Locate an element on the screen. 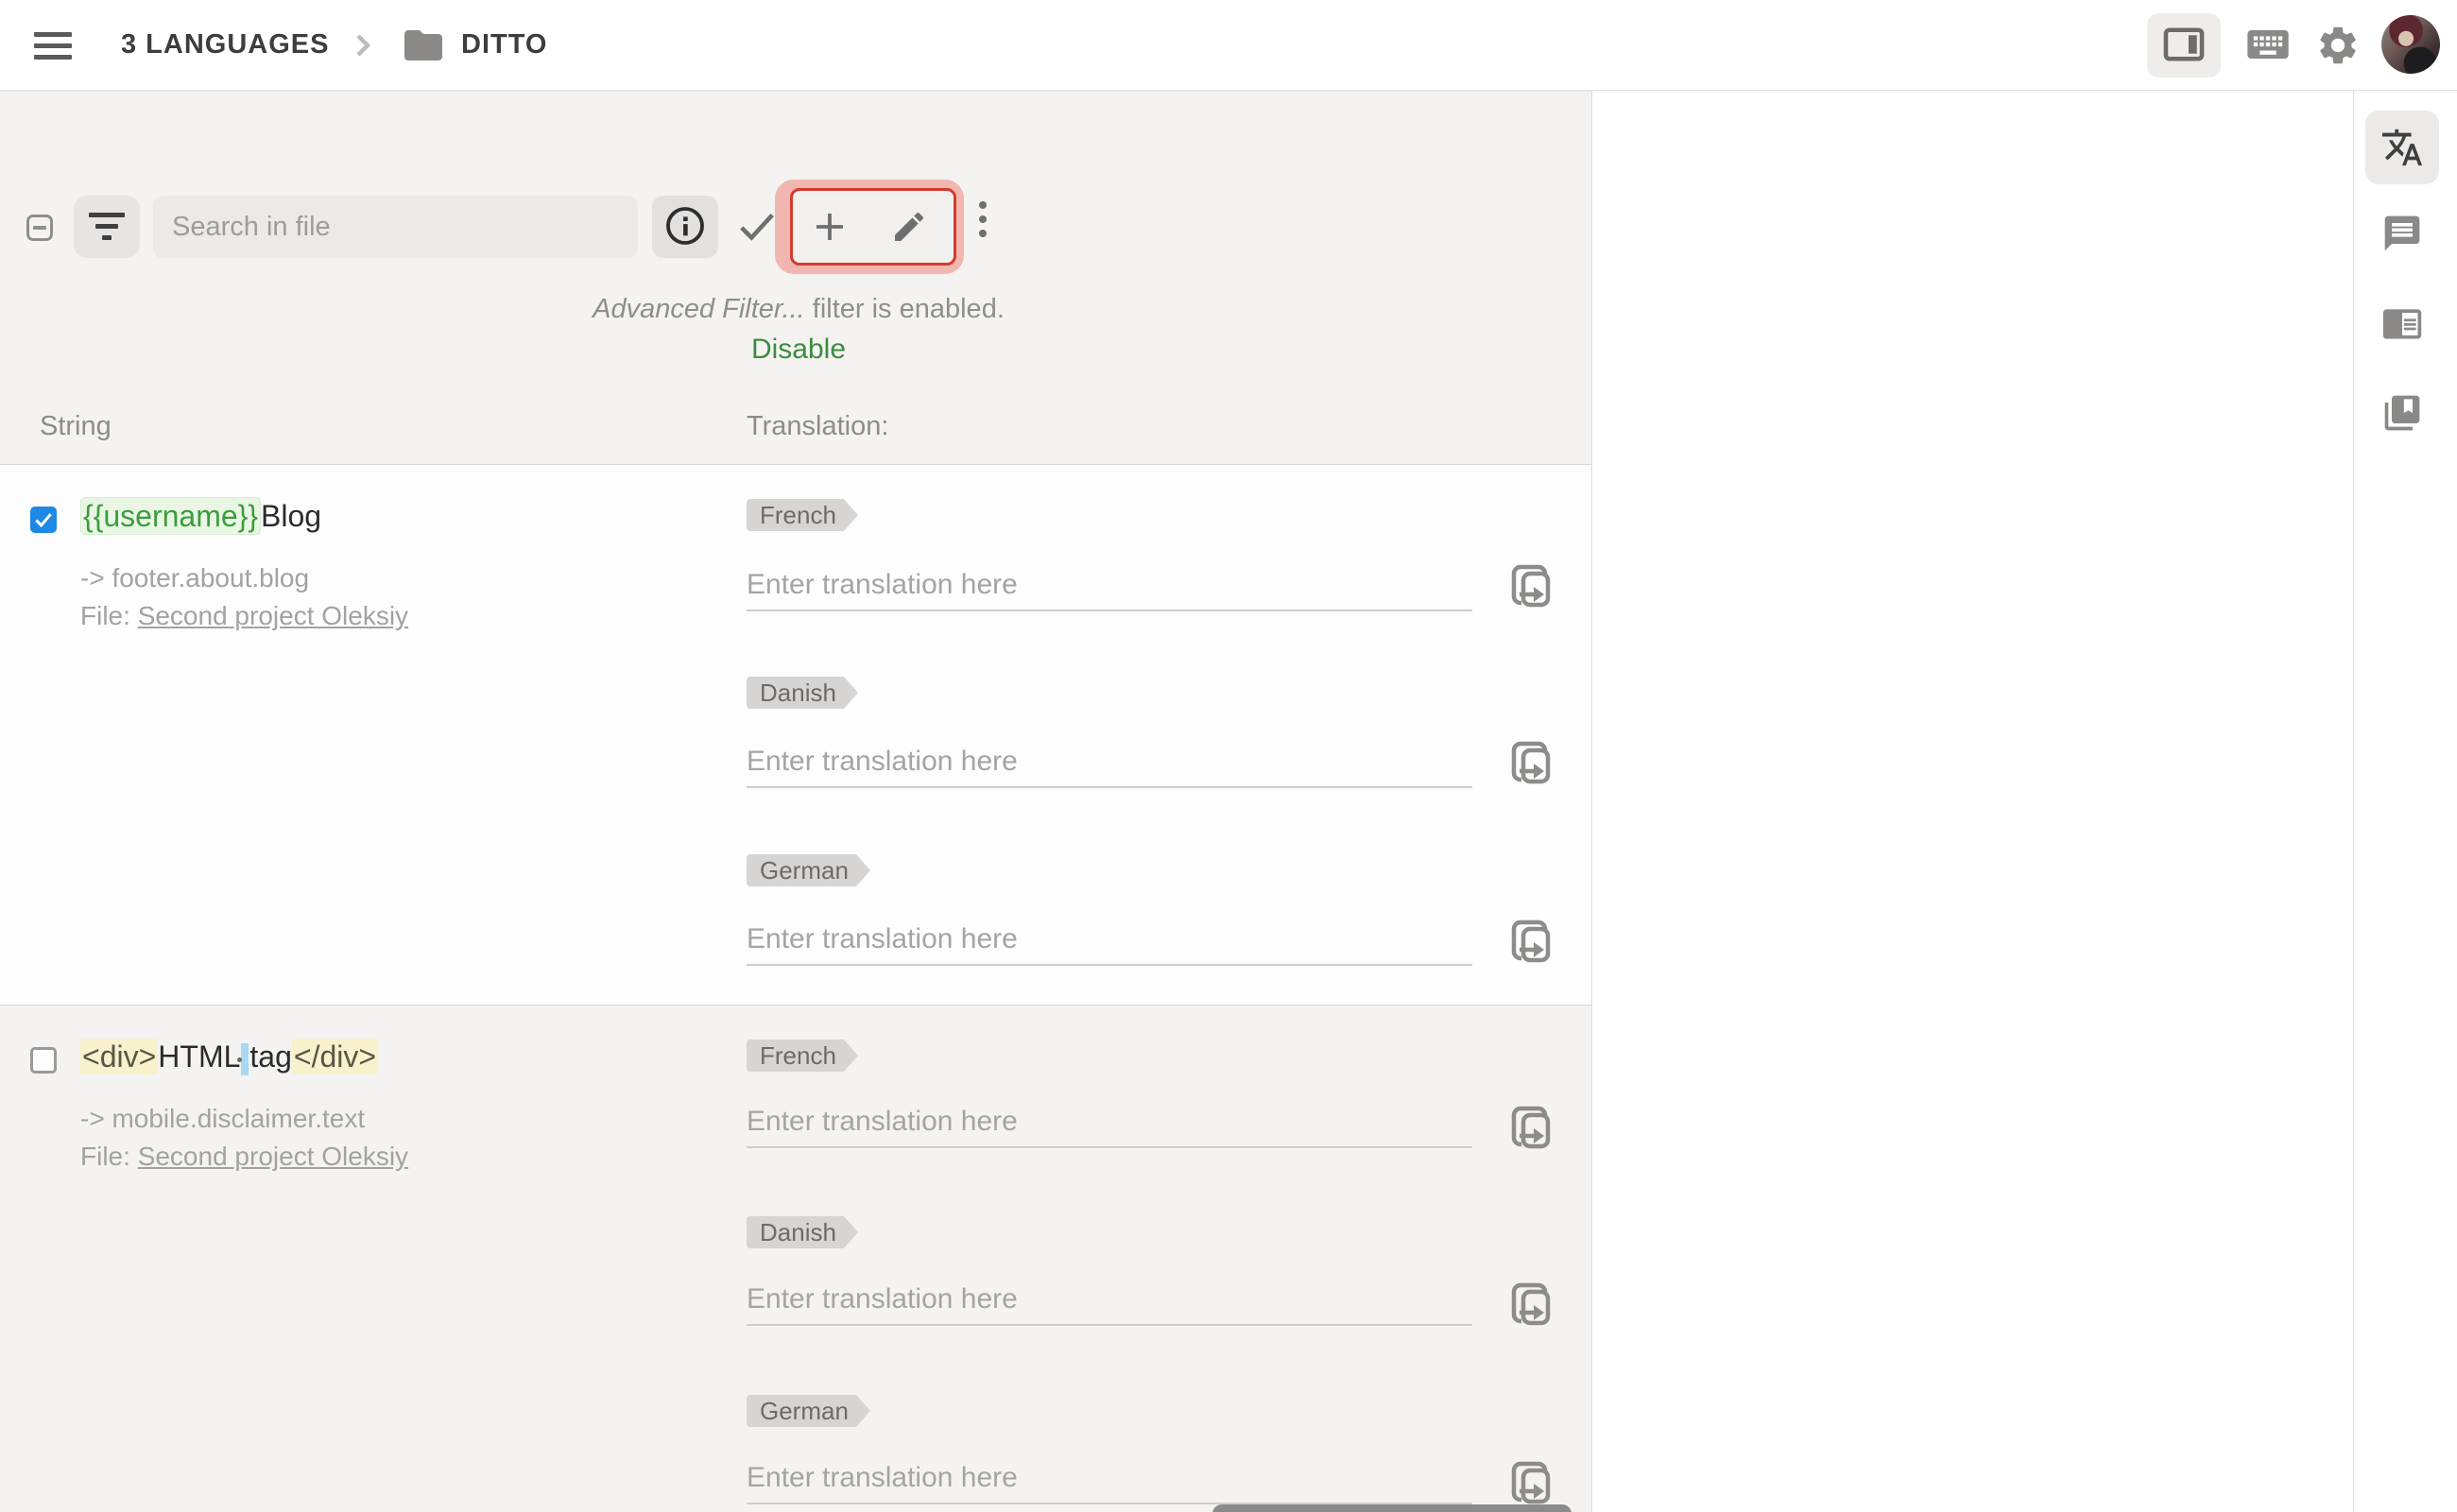  comments-tab-button is located at coordinates (2402, 235).